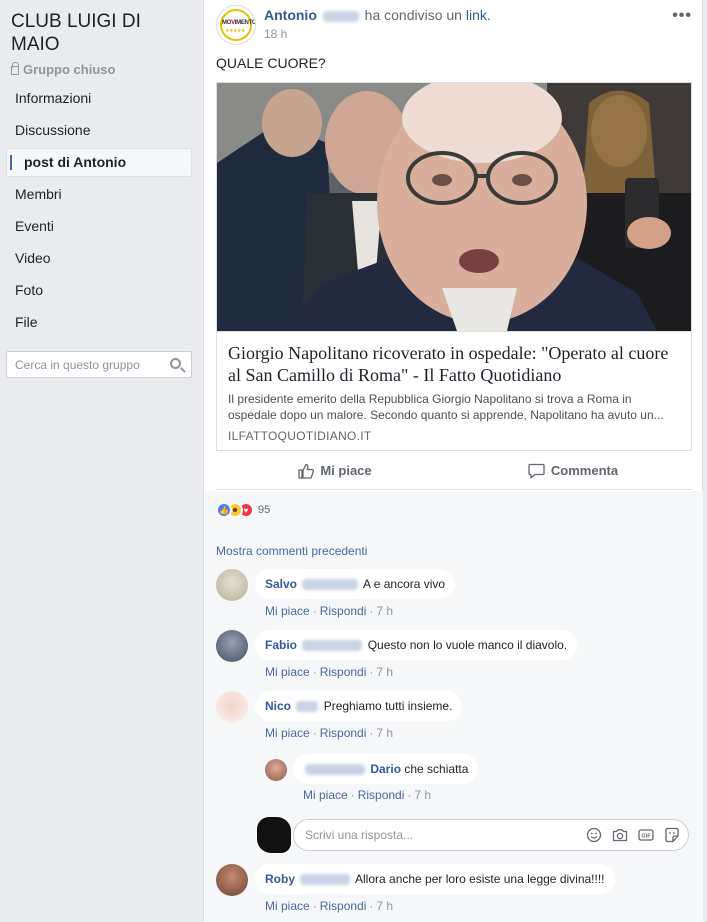  I want to click on commenter-name: Roby, so click(280, 879).